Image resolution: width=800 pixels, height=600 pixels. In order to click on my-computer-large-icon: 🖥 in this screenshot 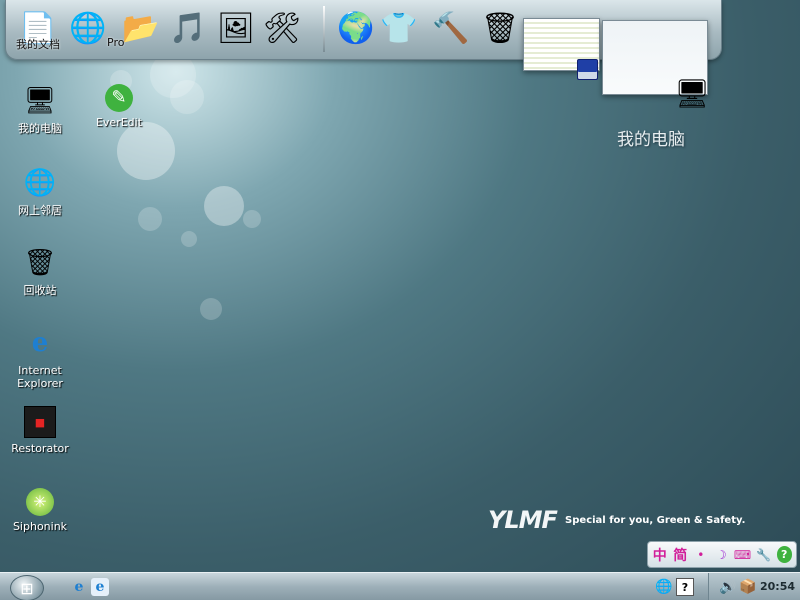, I will do `click(692, 94)`.